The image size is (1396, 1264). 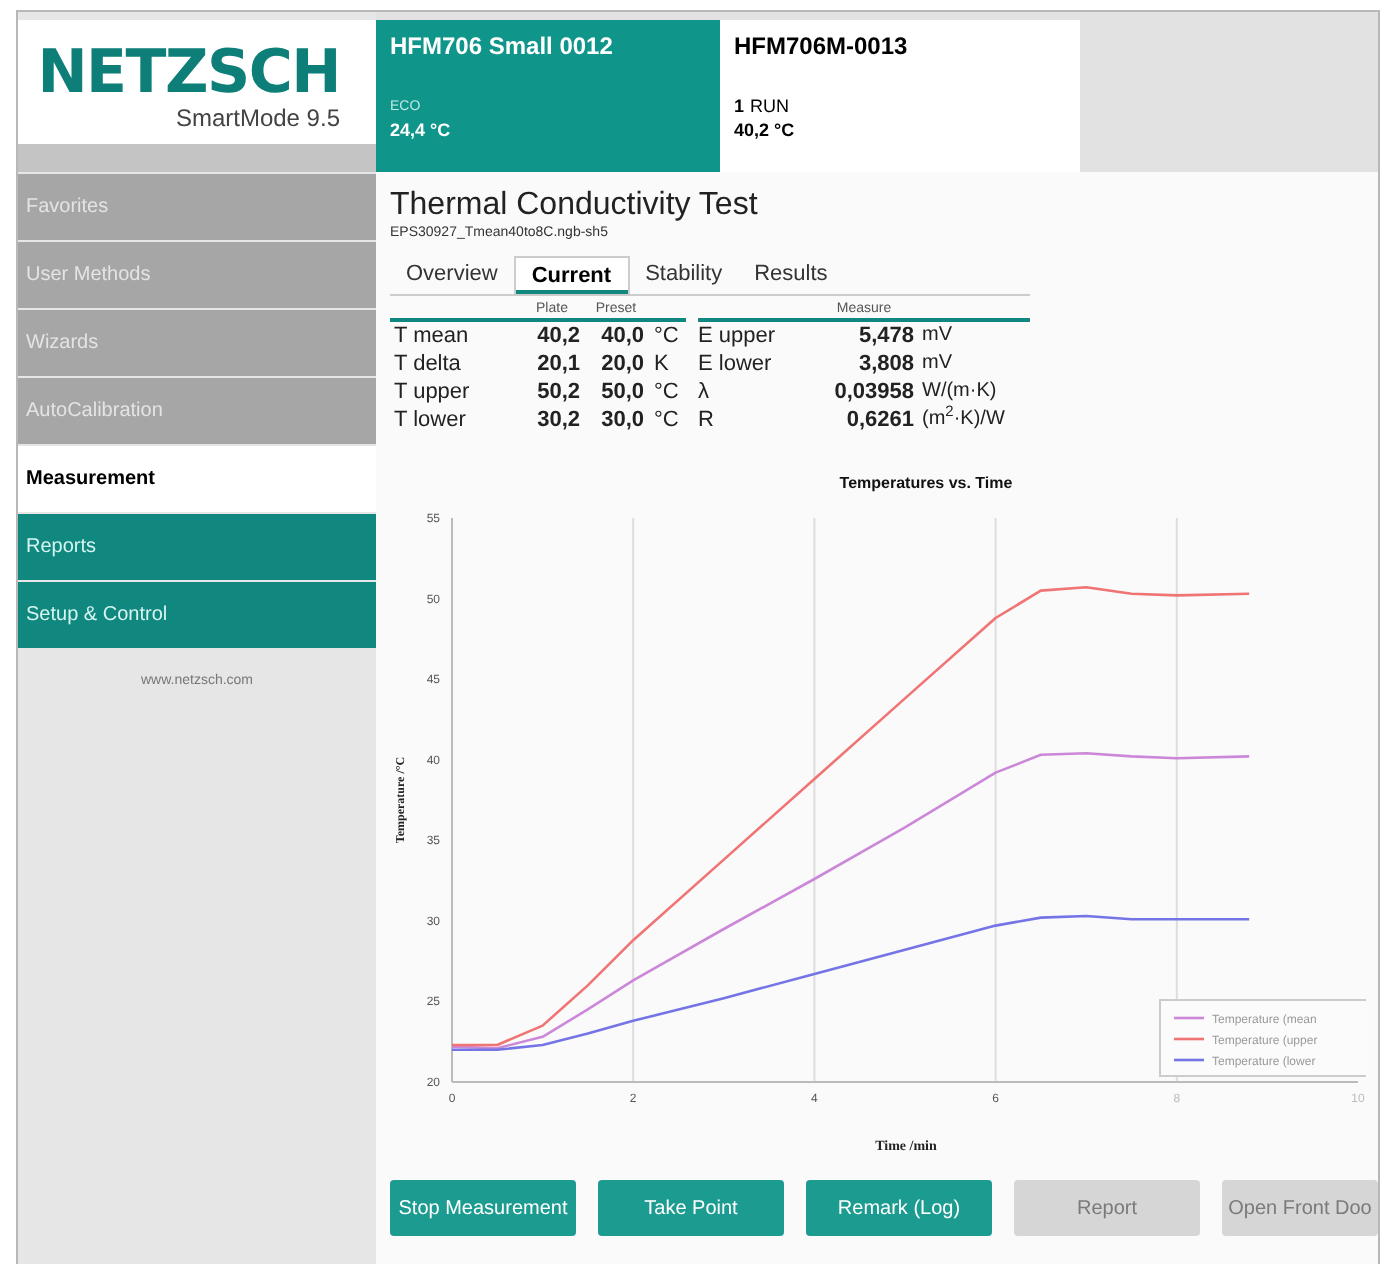 What do you see at coordinates (886, 364) in the screenshot?
I see `table-cell-text: 3,808` at bounding box center [886, 364].